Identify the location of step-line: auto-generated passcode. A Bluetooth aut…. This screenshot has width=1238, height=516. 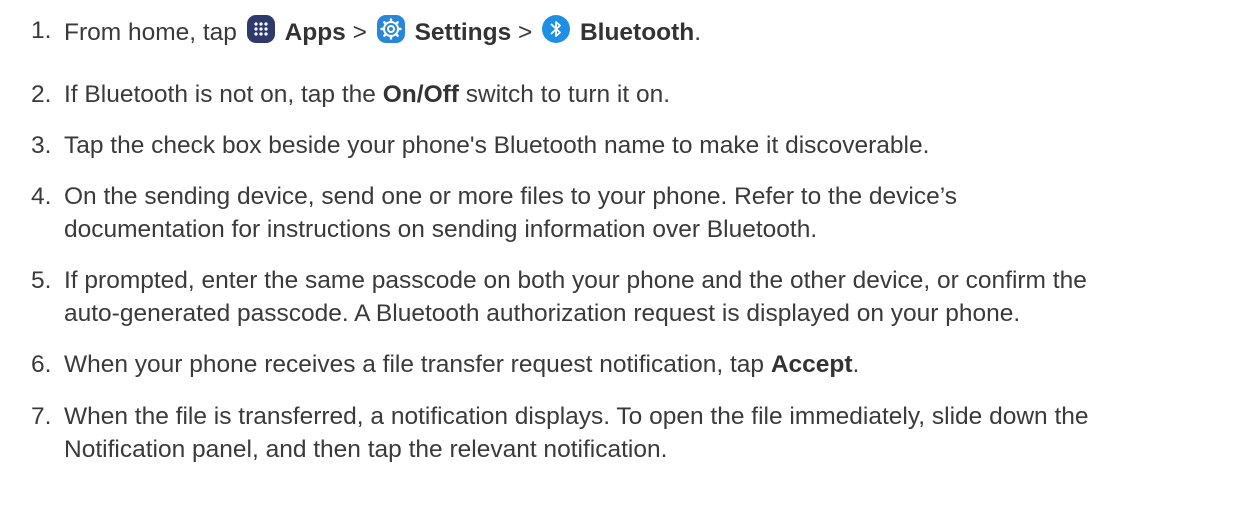
(542, 313).